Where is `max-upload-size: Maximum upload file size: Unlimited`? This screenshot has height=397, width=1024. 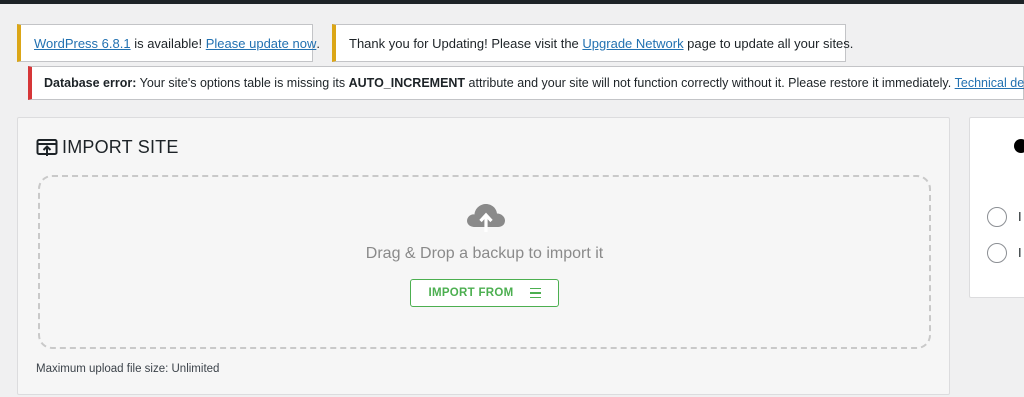 max-upload-size: Maximum upload file size: Unlimited is located at coordinates (128, 369).